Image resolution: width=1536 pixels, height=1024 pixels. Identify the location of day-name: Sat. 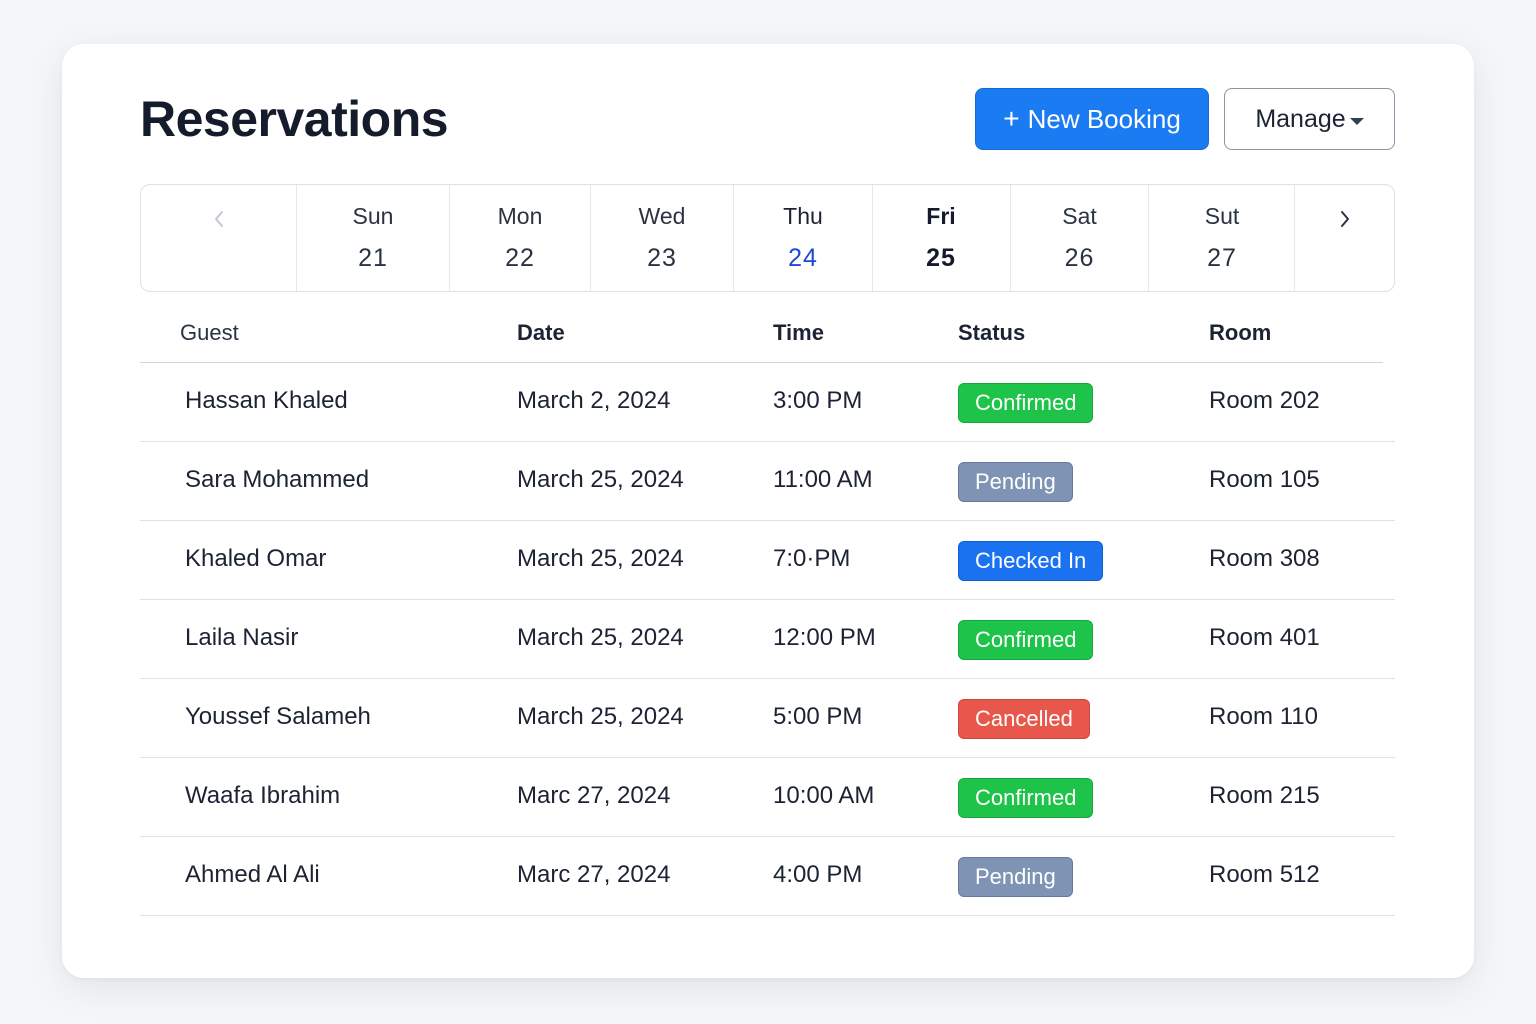
(1079, 216).